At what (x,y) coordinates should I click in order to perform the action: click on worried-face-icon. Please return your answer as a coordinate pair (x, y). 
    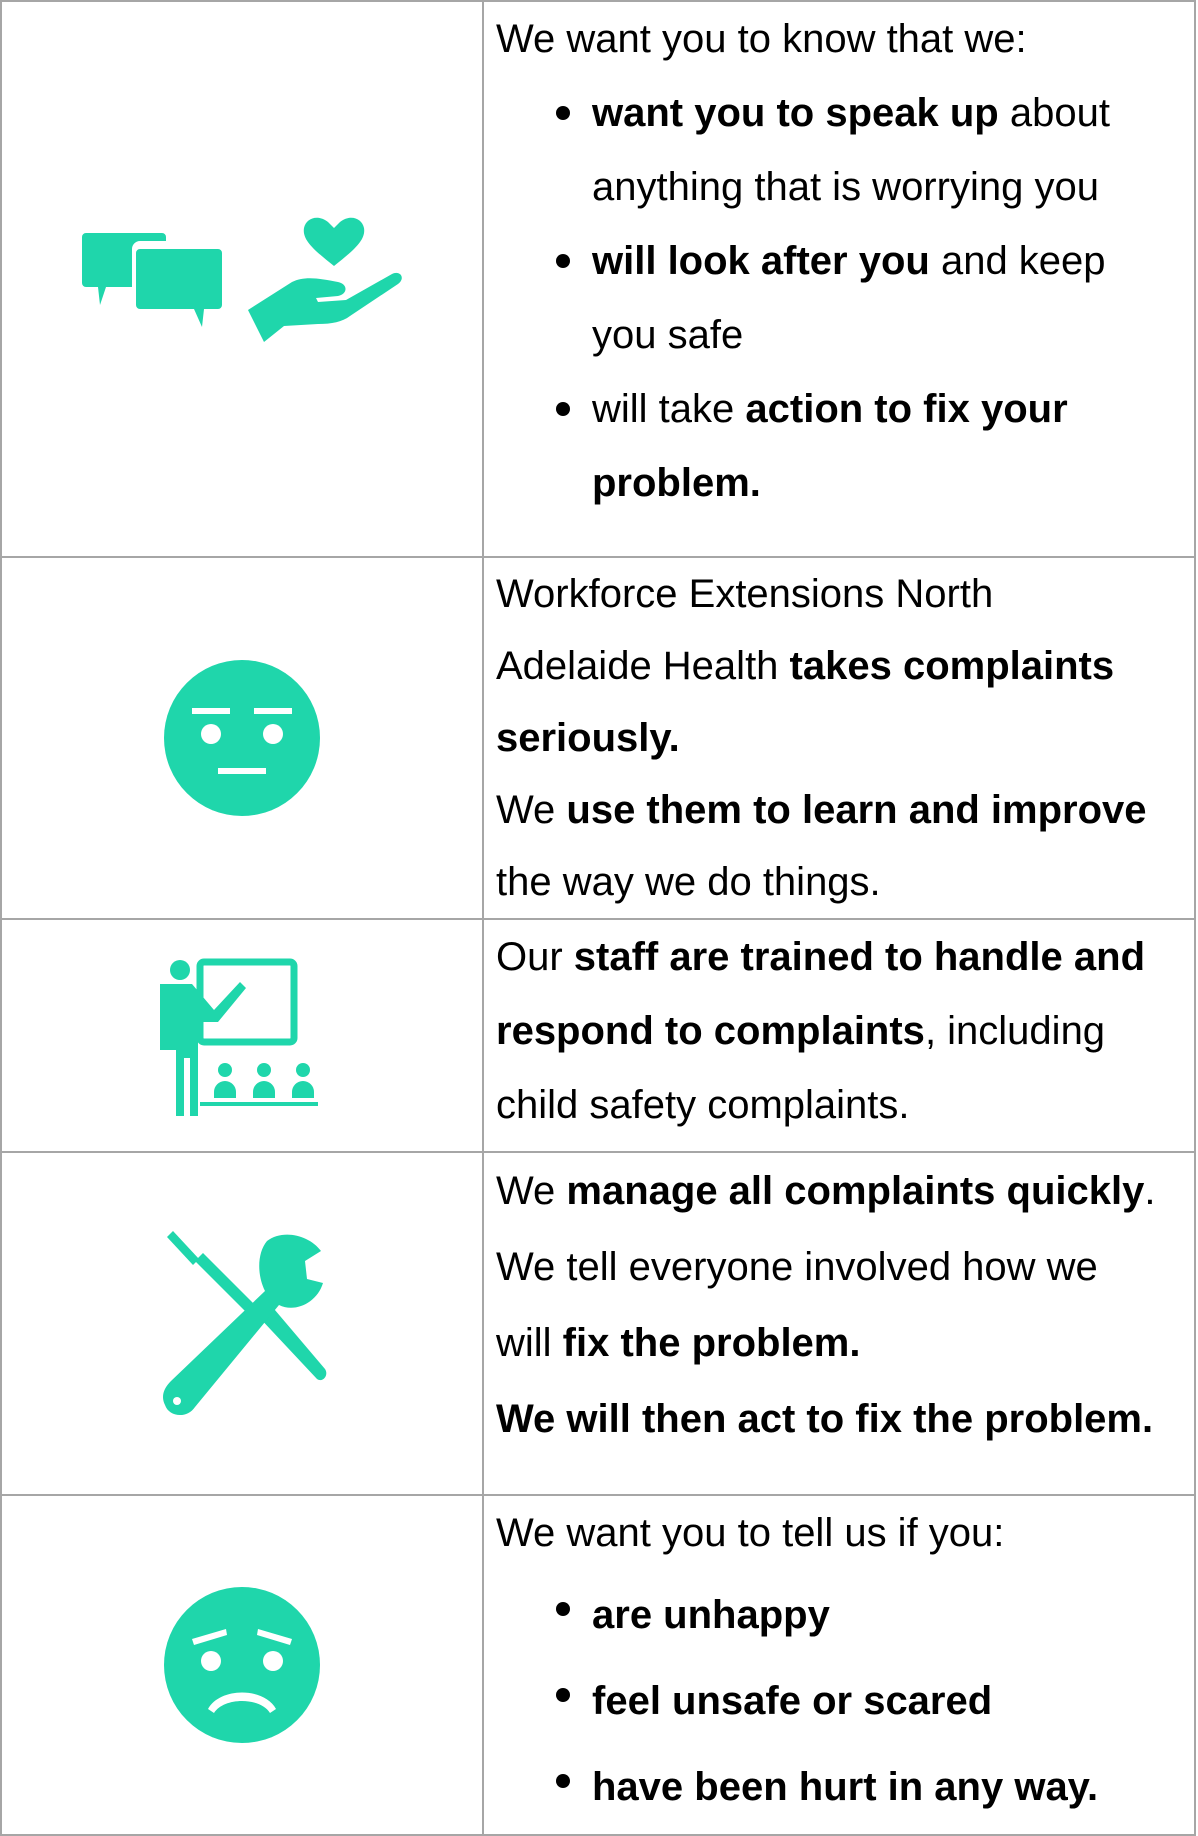
    Looking at the image, I should click on (242, 1665).